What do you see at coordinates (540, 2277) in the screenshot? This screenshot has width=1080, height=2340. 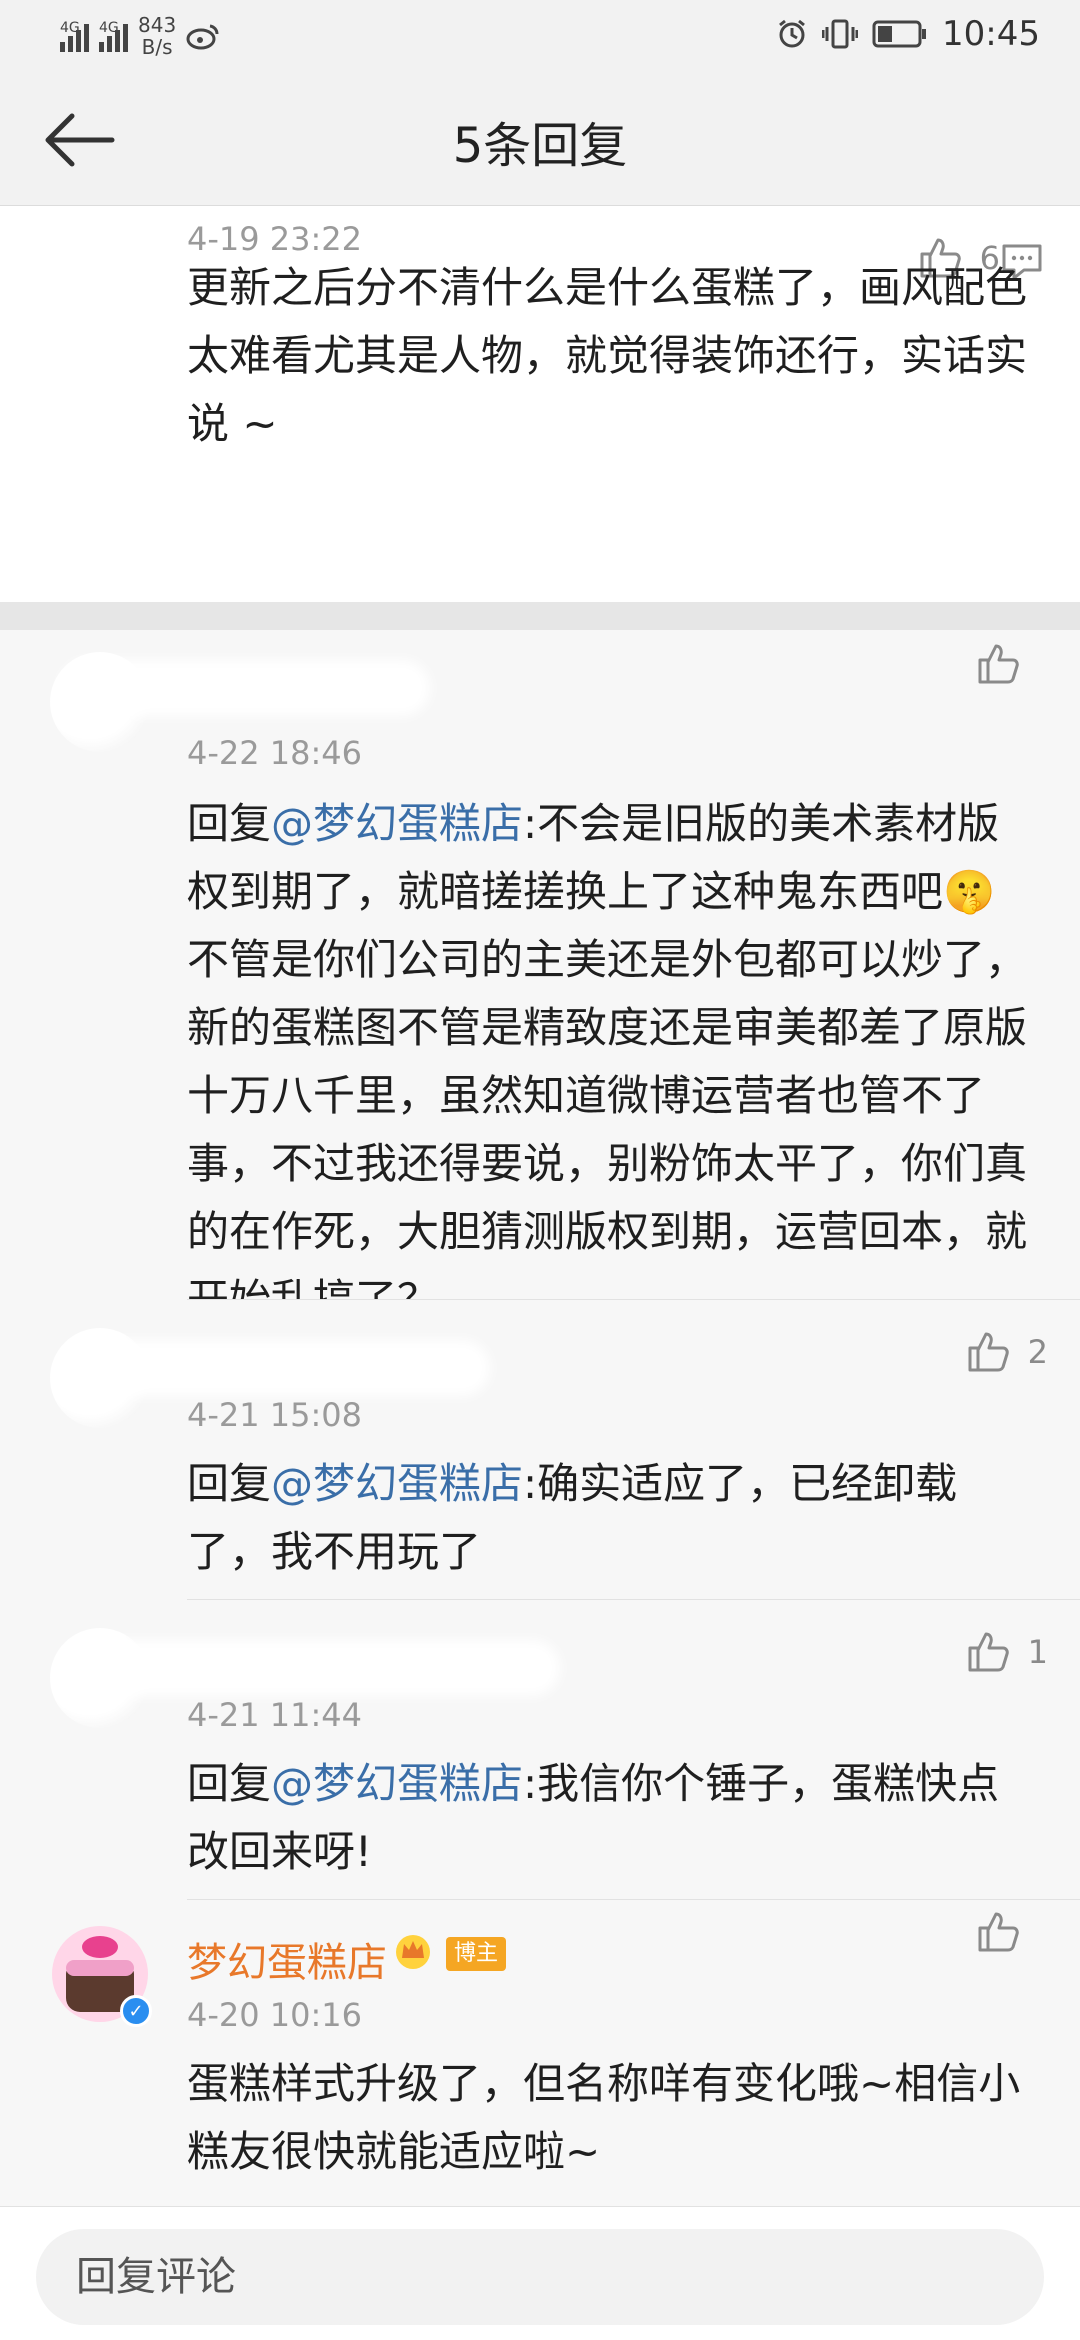 I see `reply-input: 回复评论` at bounding box center [540, 2277].